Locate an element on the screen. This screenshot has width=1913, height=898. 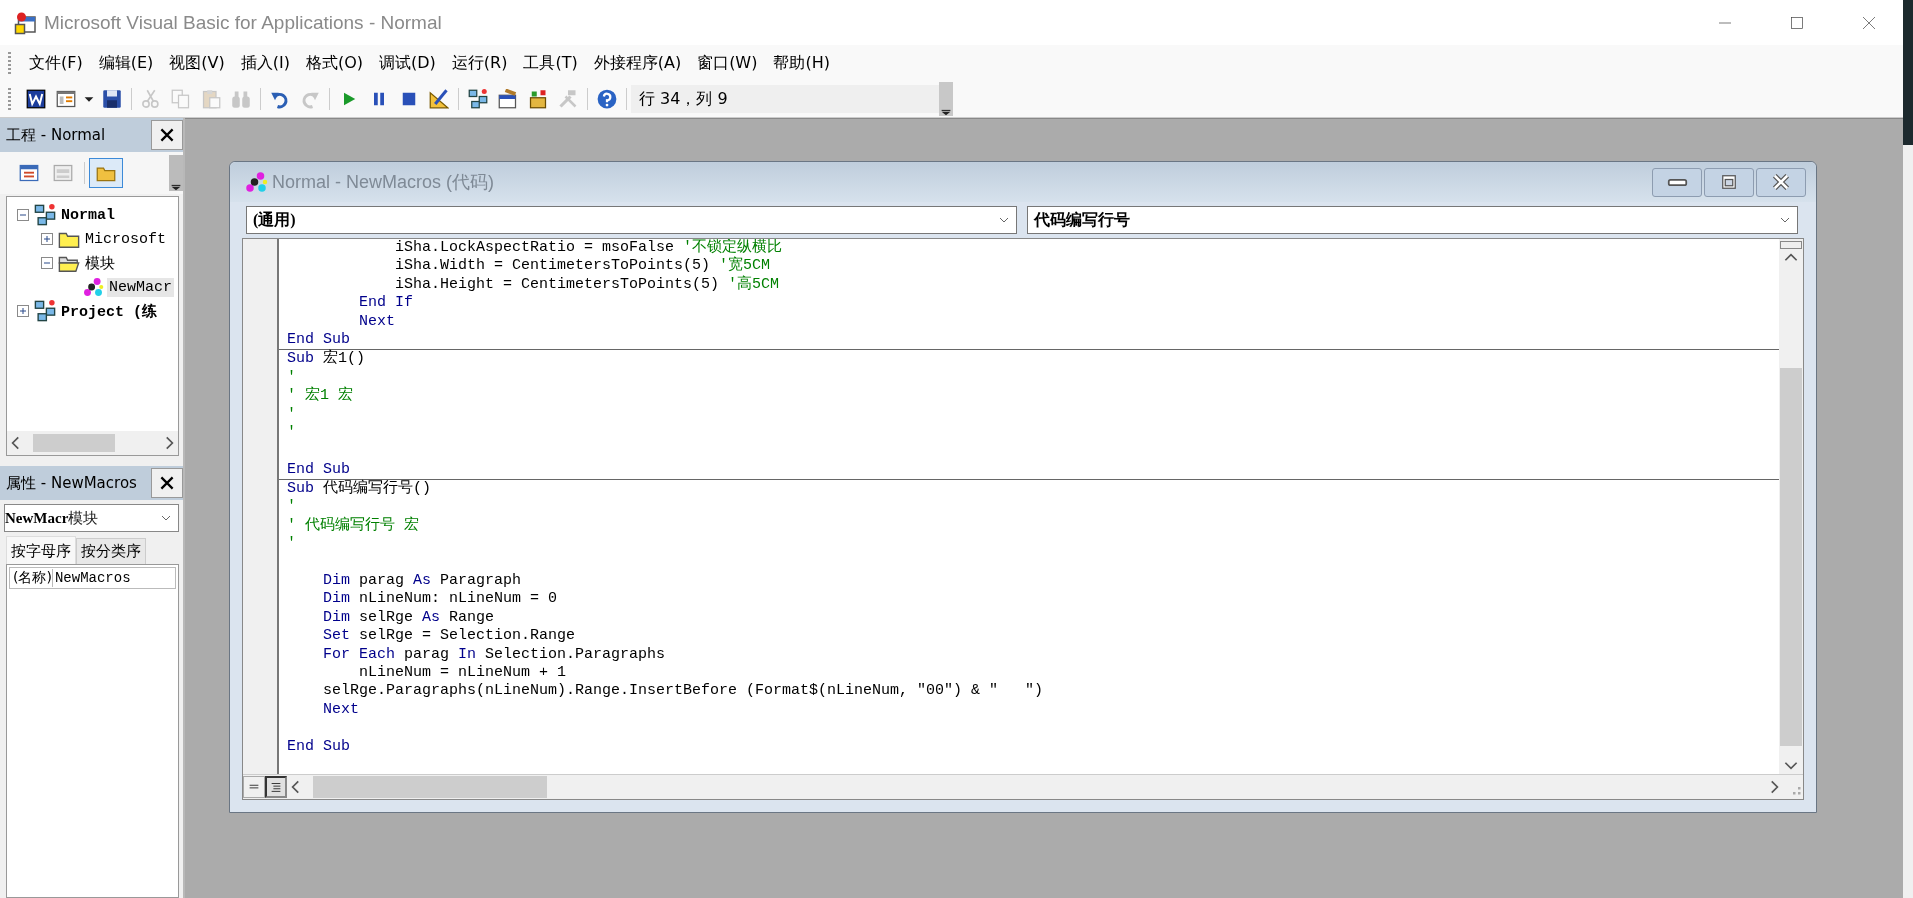
tree-item: NewMacr is located at coordinates (140, 287).